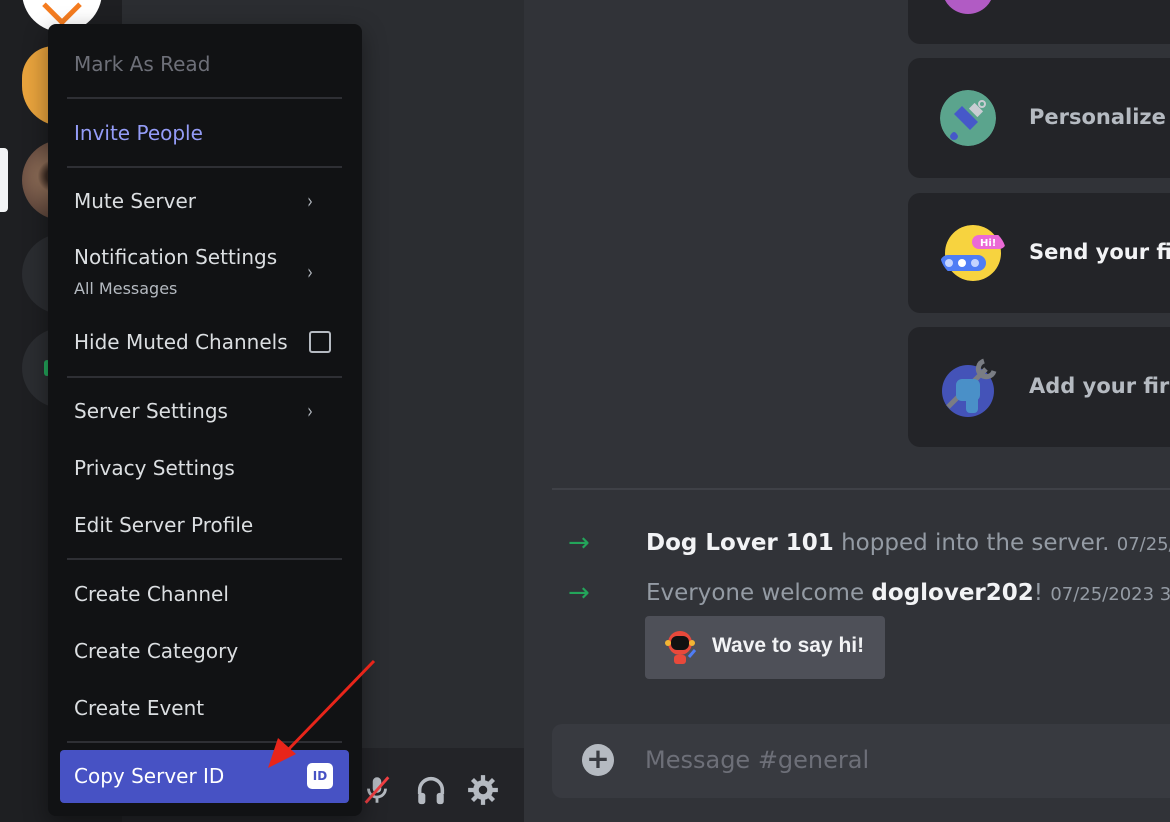 This screenshot has height=822, width=1170. Describe the element at coordinates (135, 201) in the screenshot. I see `menu-item-mute-server: Mute Server` at that location.